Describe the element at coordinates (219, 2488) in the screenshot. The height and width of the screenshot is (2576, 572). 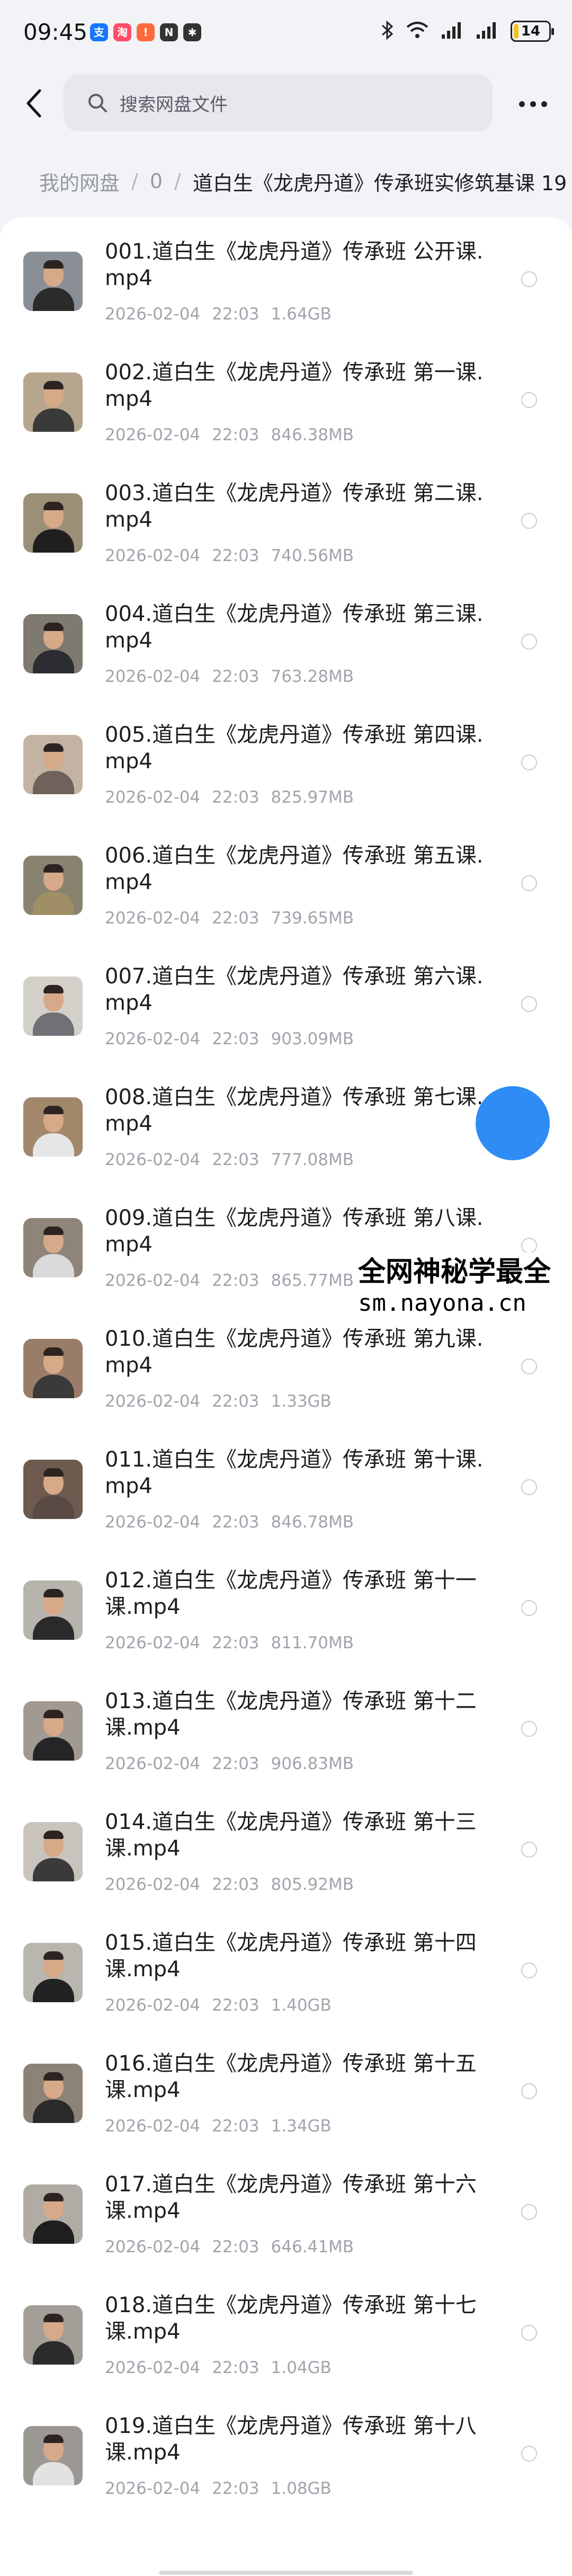
I see `file-meta: 2026-02-04 22:03 1.08GB` at that location.